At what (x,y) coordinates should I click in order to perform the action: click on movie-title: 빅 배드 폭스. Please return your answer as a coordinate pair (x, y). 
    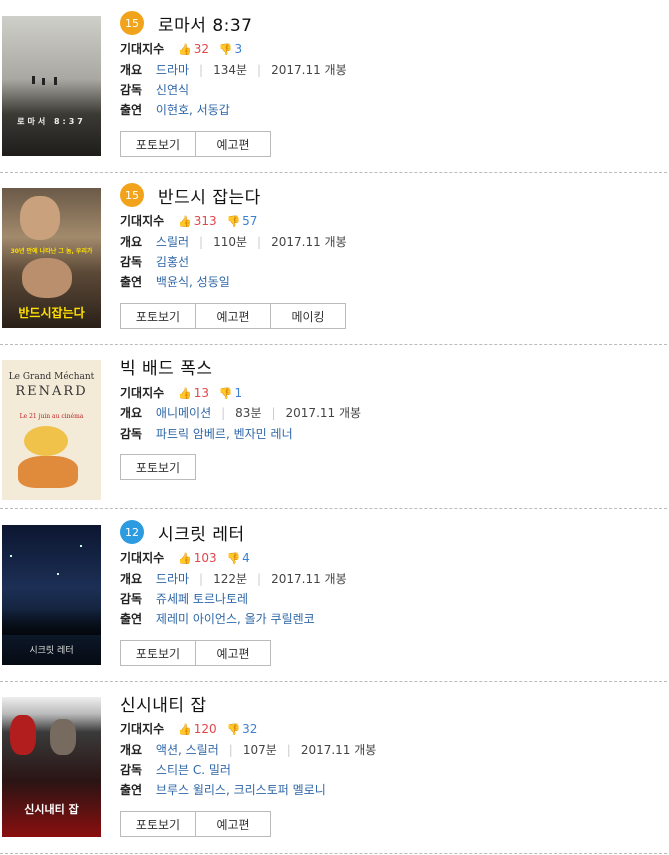
    Looking at the image, I should click on (166, 366).